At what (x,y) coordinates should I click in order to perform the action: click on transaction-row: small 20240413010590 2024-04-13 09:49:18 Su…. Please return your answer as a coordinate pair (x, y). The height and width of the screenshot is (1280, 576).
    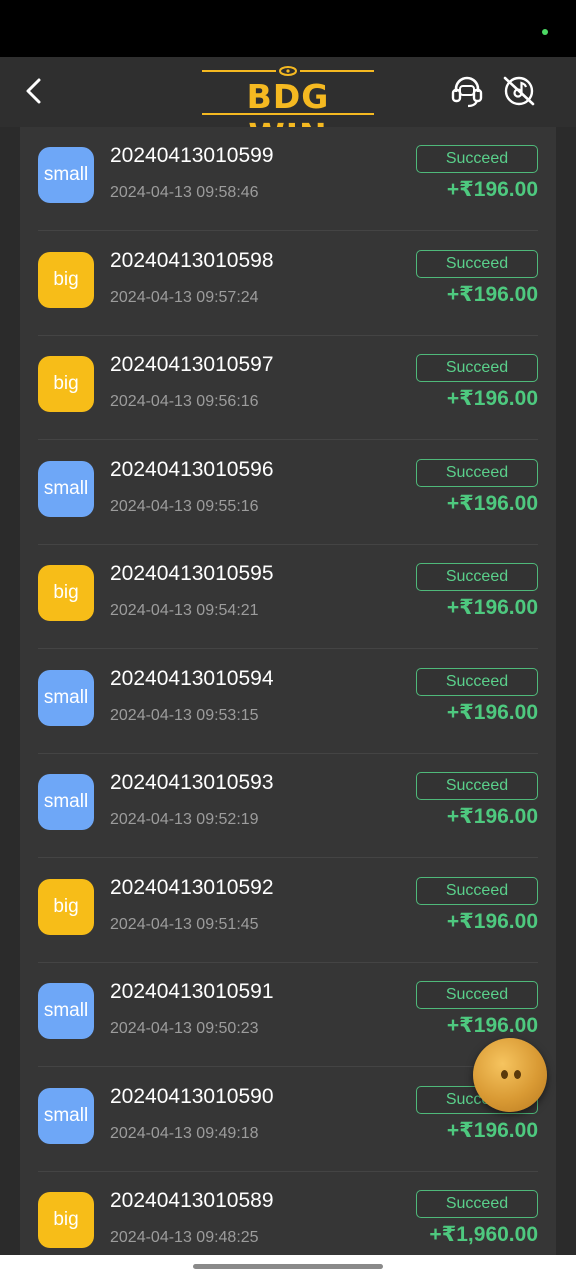
    Looking at the image, I should click on (288, 1120).